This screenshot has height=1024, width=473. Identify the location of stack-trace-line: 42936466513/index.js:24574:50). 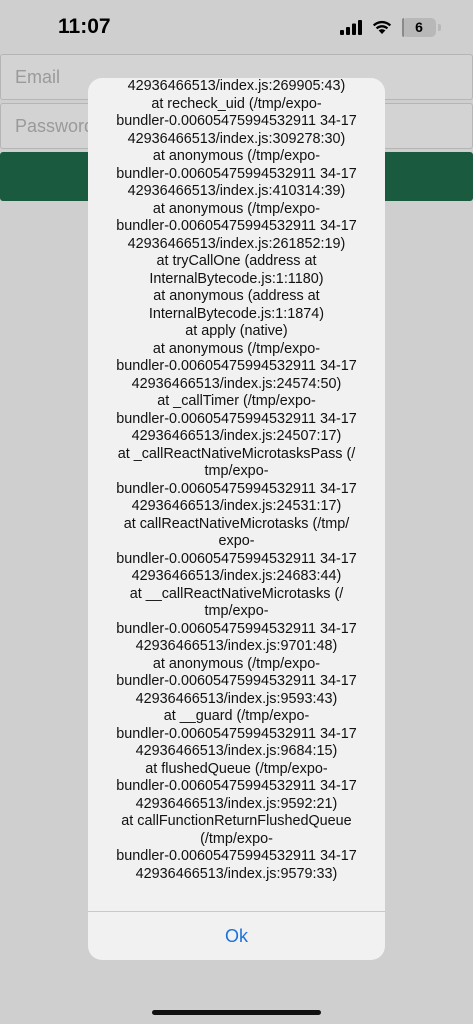
(236, 383).